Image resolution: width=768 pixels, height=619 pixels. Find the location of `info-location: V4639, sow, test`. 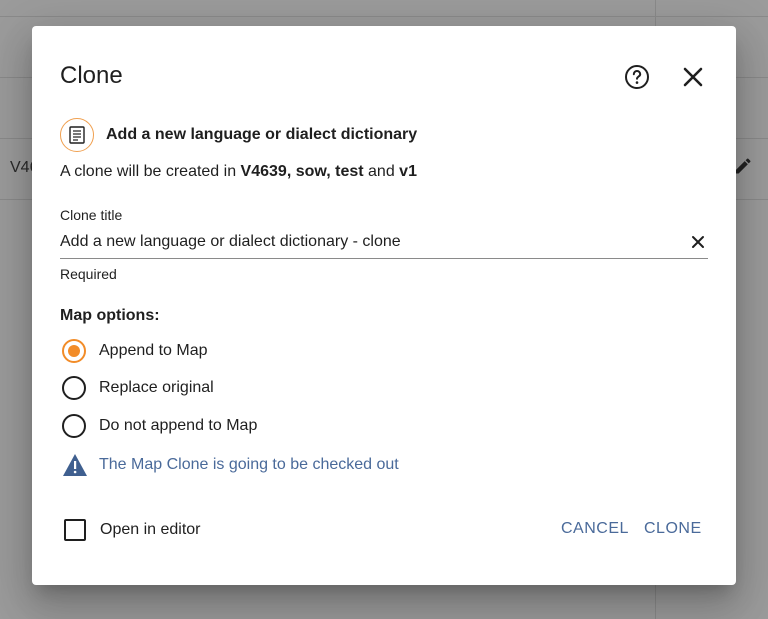

info-location: V4639, sow, test is located at coordinates (302, 171).